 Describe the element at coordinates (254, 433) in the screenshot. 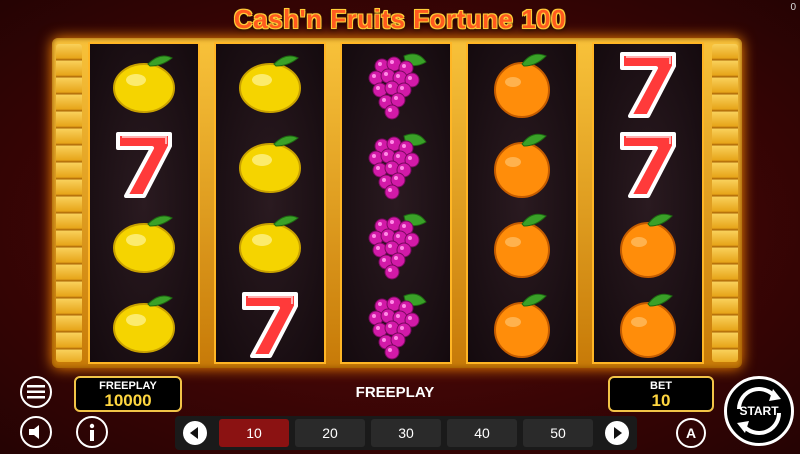

I see `bet-option-10: 10` at that location.